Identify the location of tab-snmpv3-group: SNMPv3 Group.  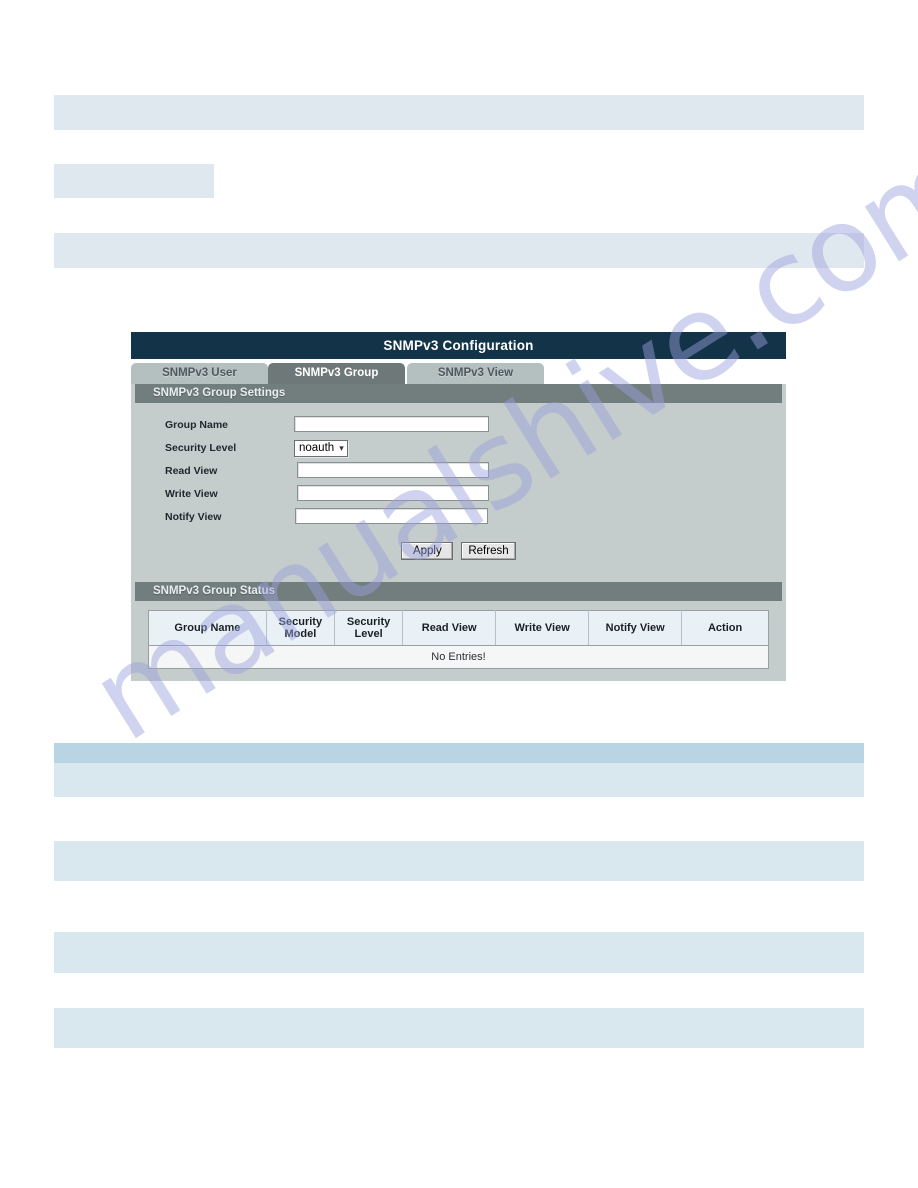
(336, 373).